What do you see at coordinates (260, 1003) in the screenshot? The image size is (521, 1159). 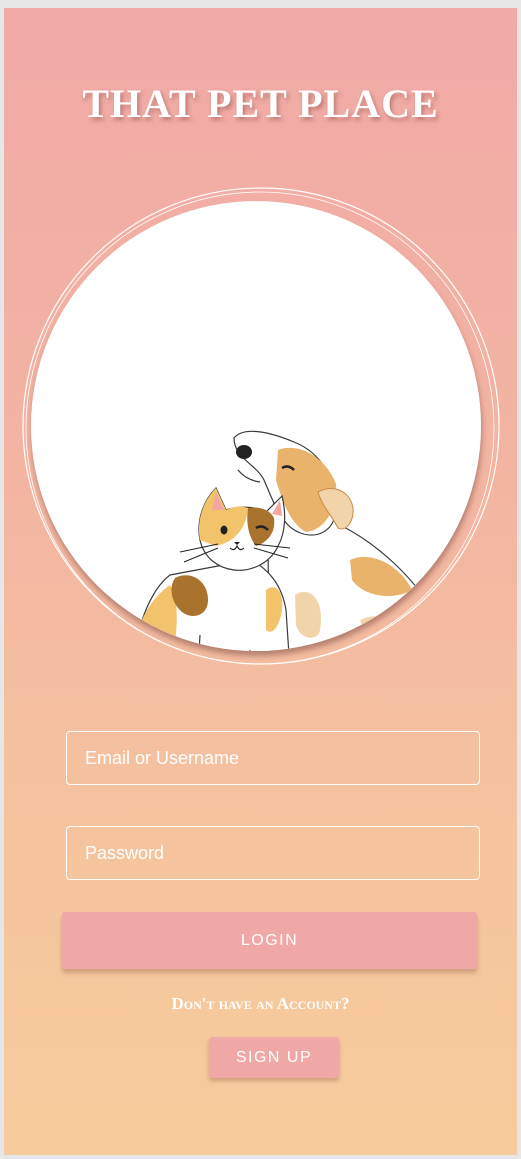 I see `signup-prompt: Don't have an Account?` at bounding box center [260, 1003].